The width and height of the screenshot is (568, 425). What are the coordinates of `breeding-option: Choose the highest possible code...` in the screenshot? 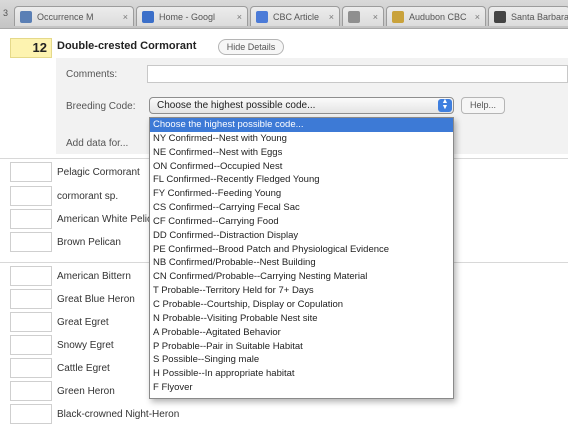 It's located at (301, 125).